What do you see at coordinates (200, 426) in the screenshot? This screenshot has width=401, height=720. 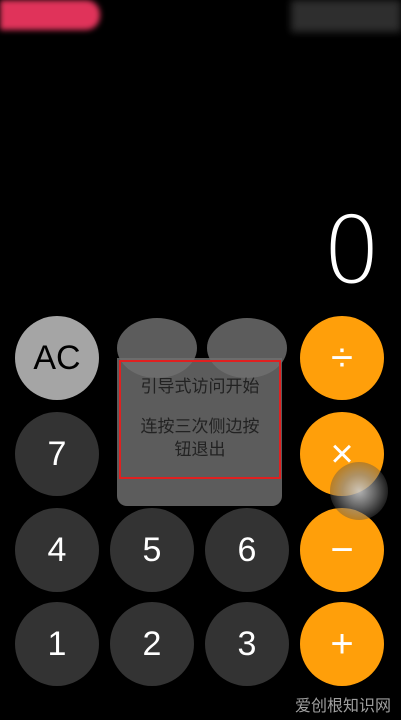 I see `guided-access-message-line1: 连按三次侧边按` at bounding box center [200, 426].